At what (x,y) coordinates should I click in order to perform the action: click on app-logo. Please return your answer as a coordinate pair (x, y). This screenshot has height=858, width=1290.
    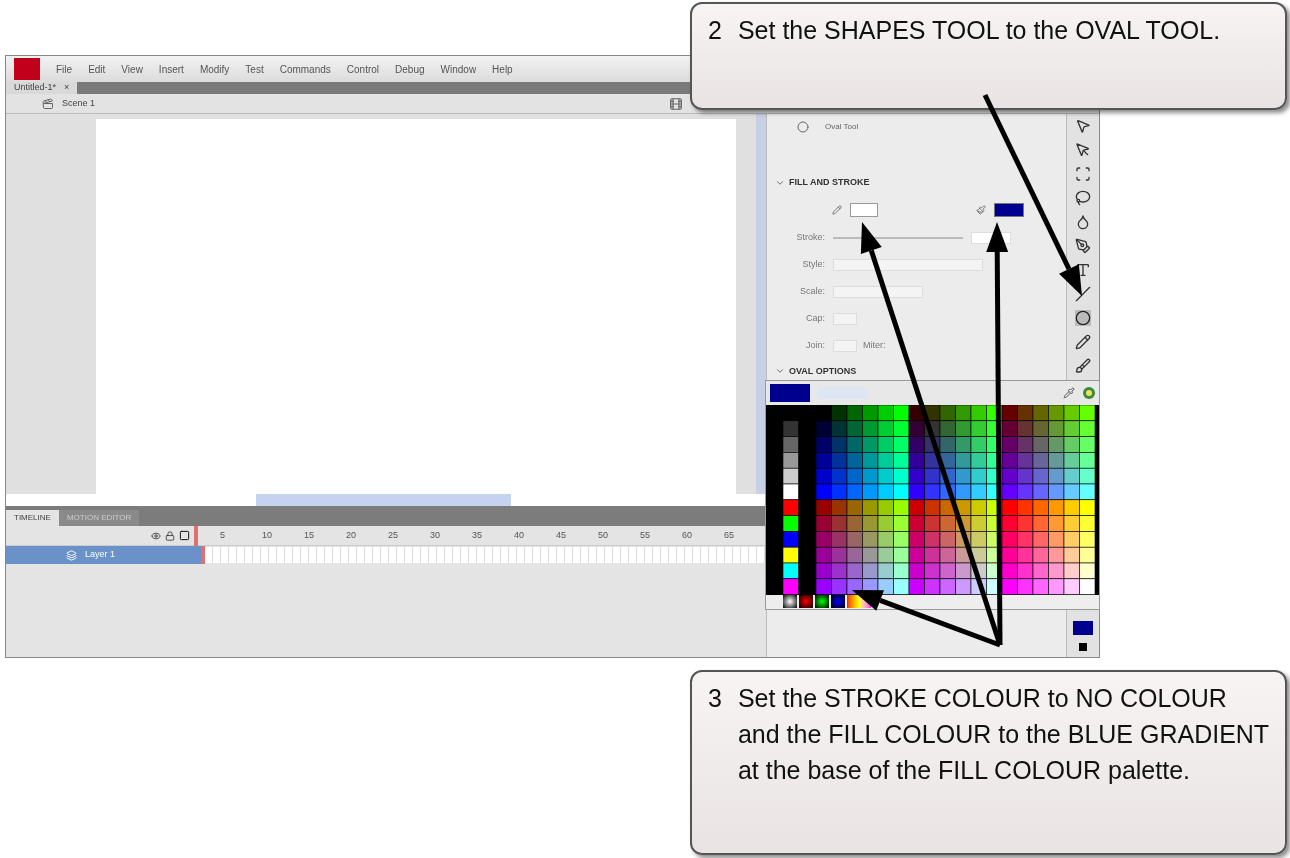
    Looking at the image, I should click on (27, 69).